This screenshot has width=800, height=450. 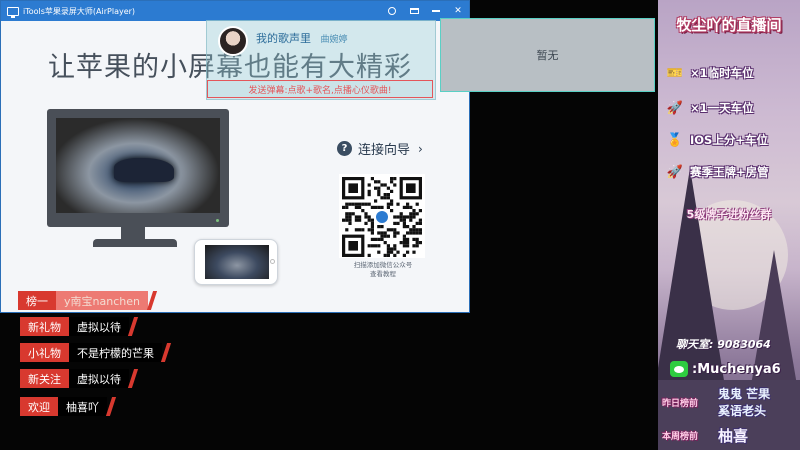 What do you see at coordinates (272, 261) in the screenshot?
I see `home-button` at bounding box center [272, 261].